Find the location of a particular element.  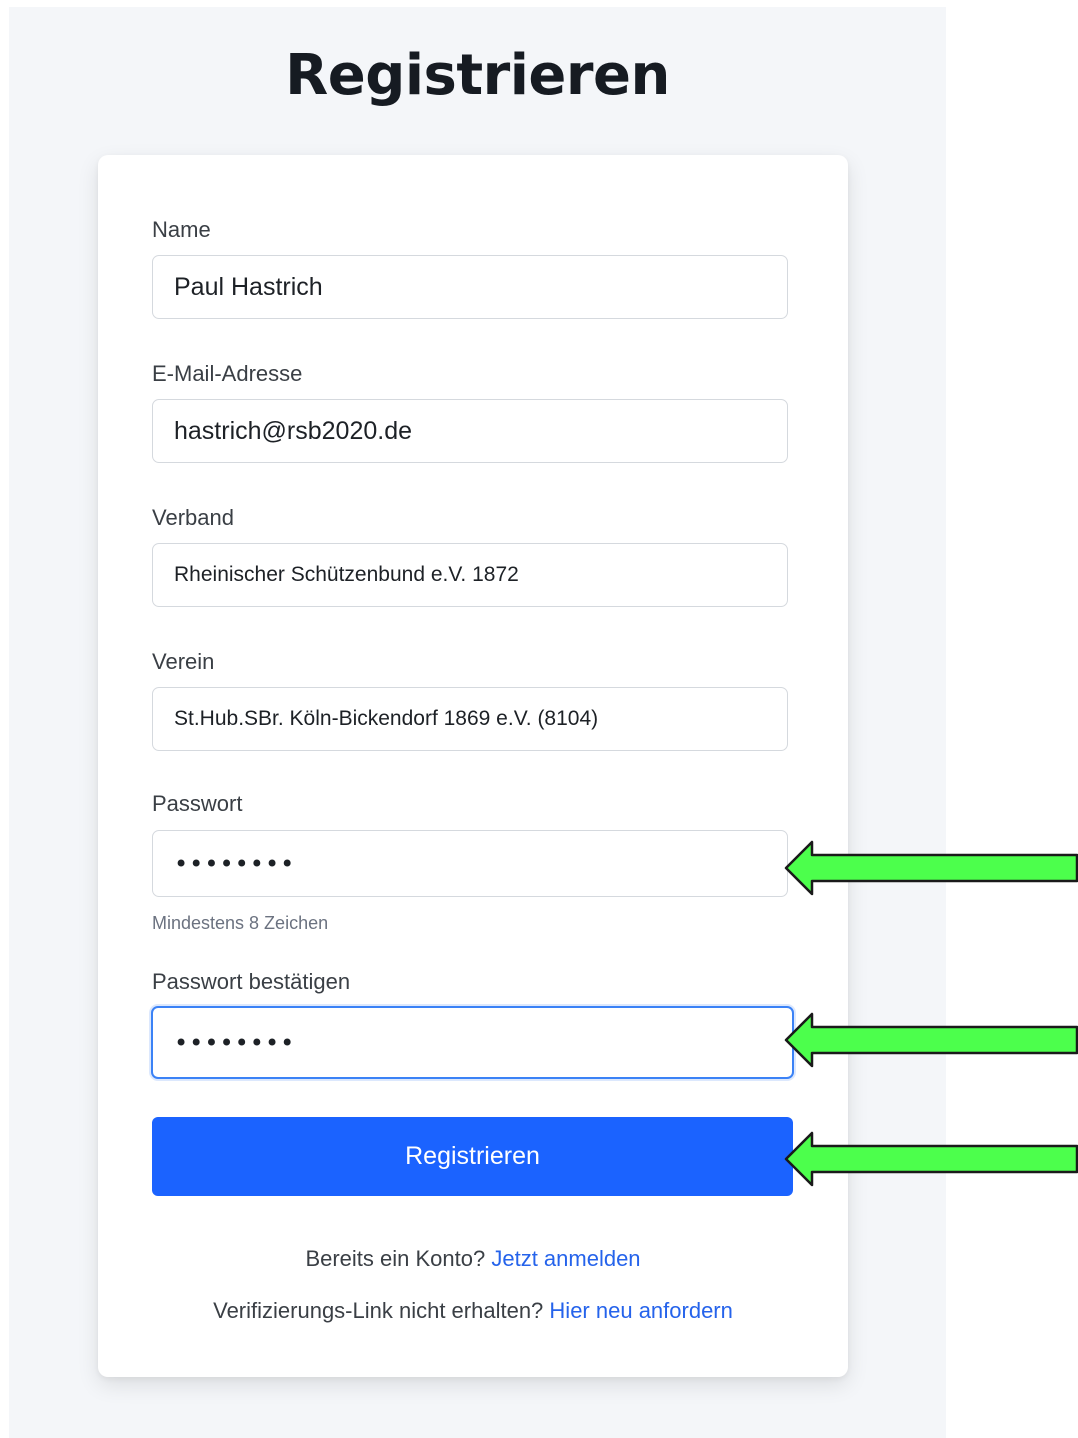

password-confirm-input: •••••••• is located at coordinates (472, 1042).